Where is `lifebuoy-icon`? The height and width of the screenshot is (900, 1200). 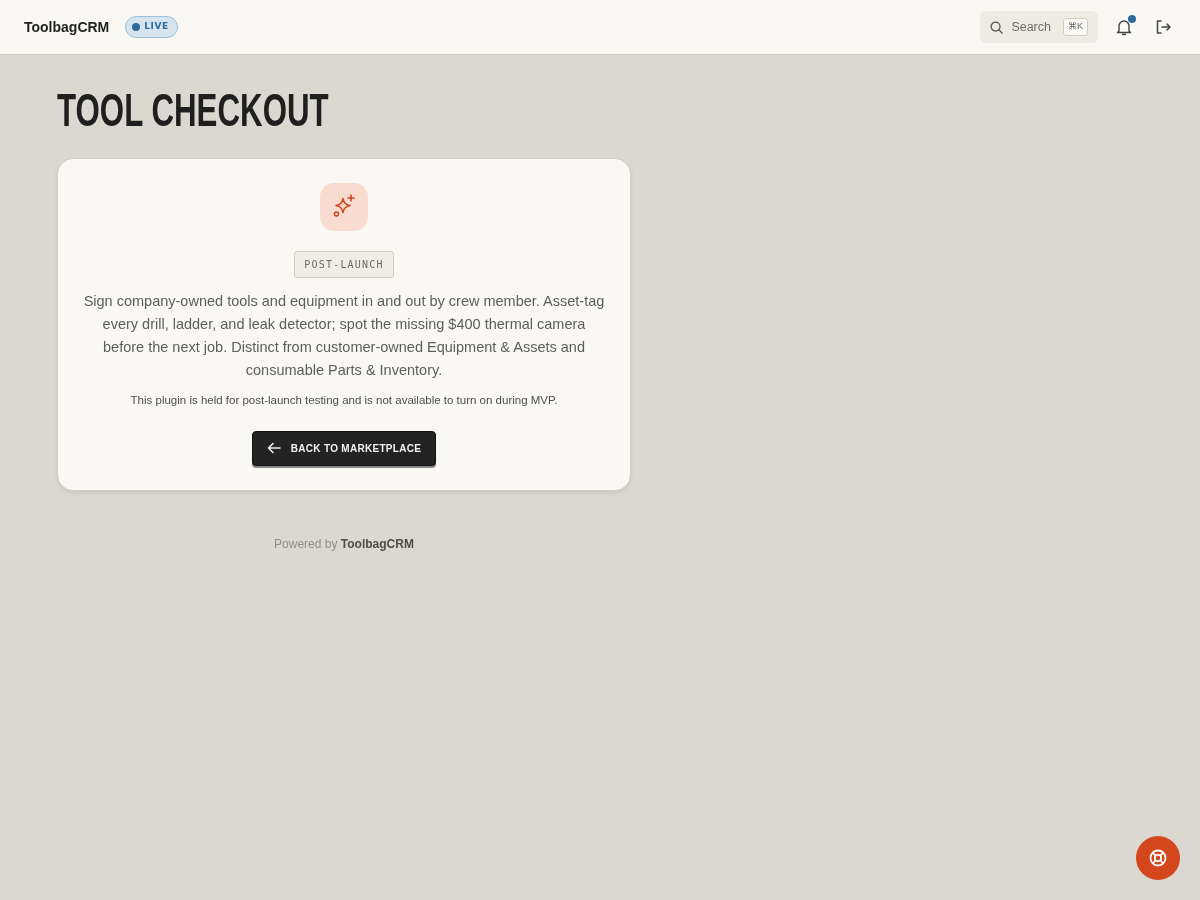
lifebuoy-icon is located at coordinates (1158, 858).